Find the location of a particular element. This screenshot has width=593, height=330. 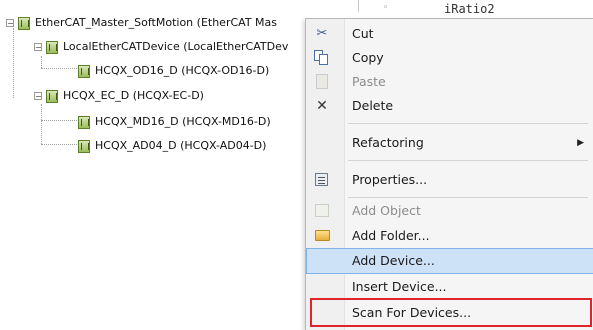

tree-node-label: HCQX_OD16_D (HCQX-OD16-D) is located at coordinates (182, 70).